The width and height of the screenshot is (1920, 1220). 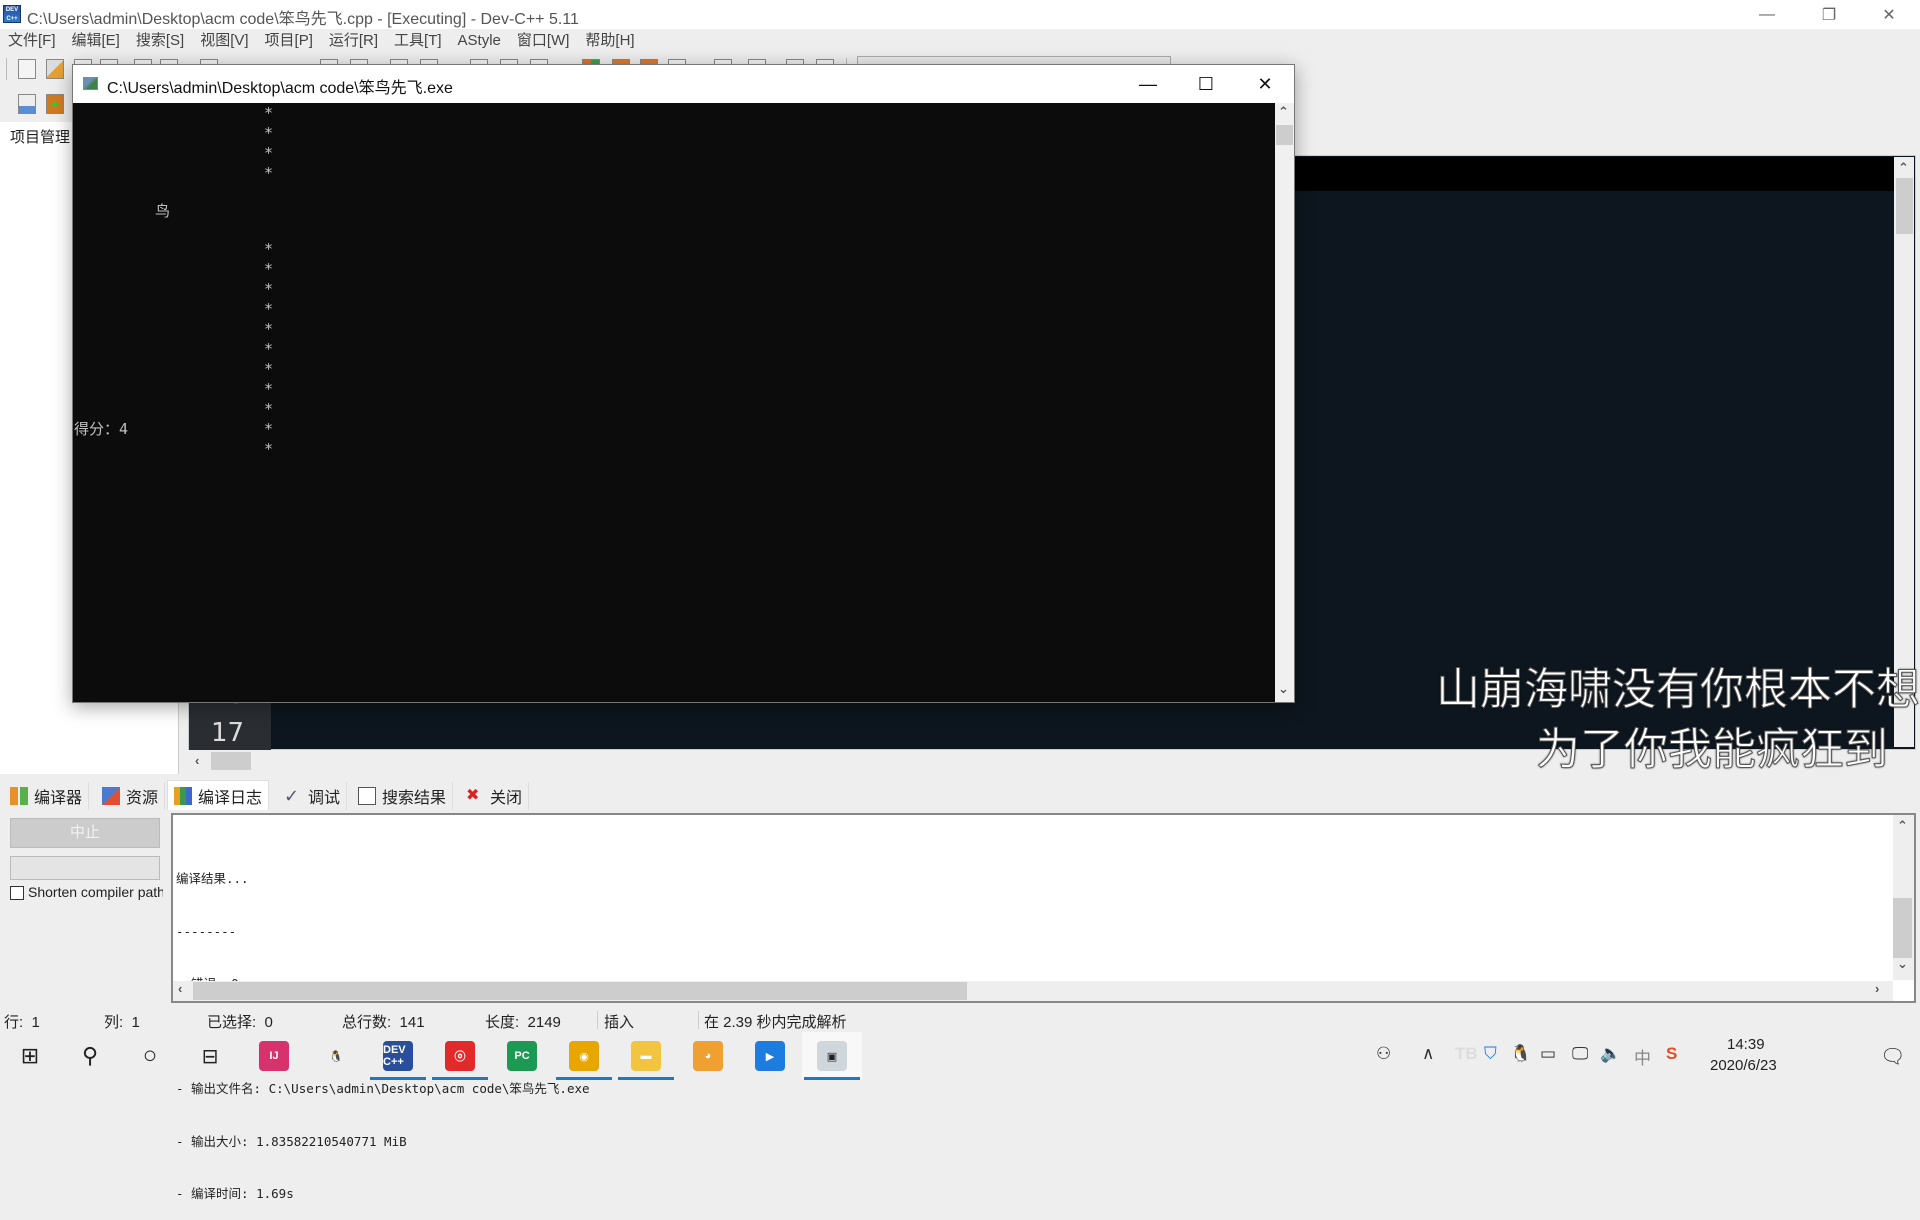 I want to click on menu-search: 搜索[S], so click(x=160, y=41).